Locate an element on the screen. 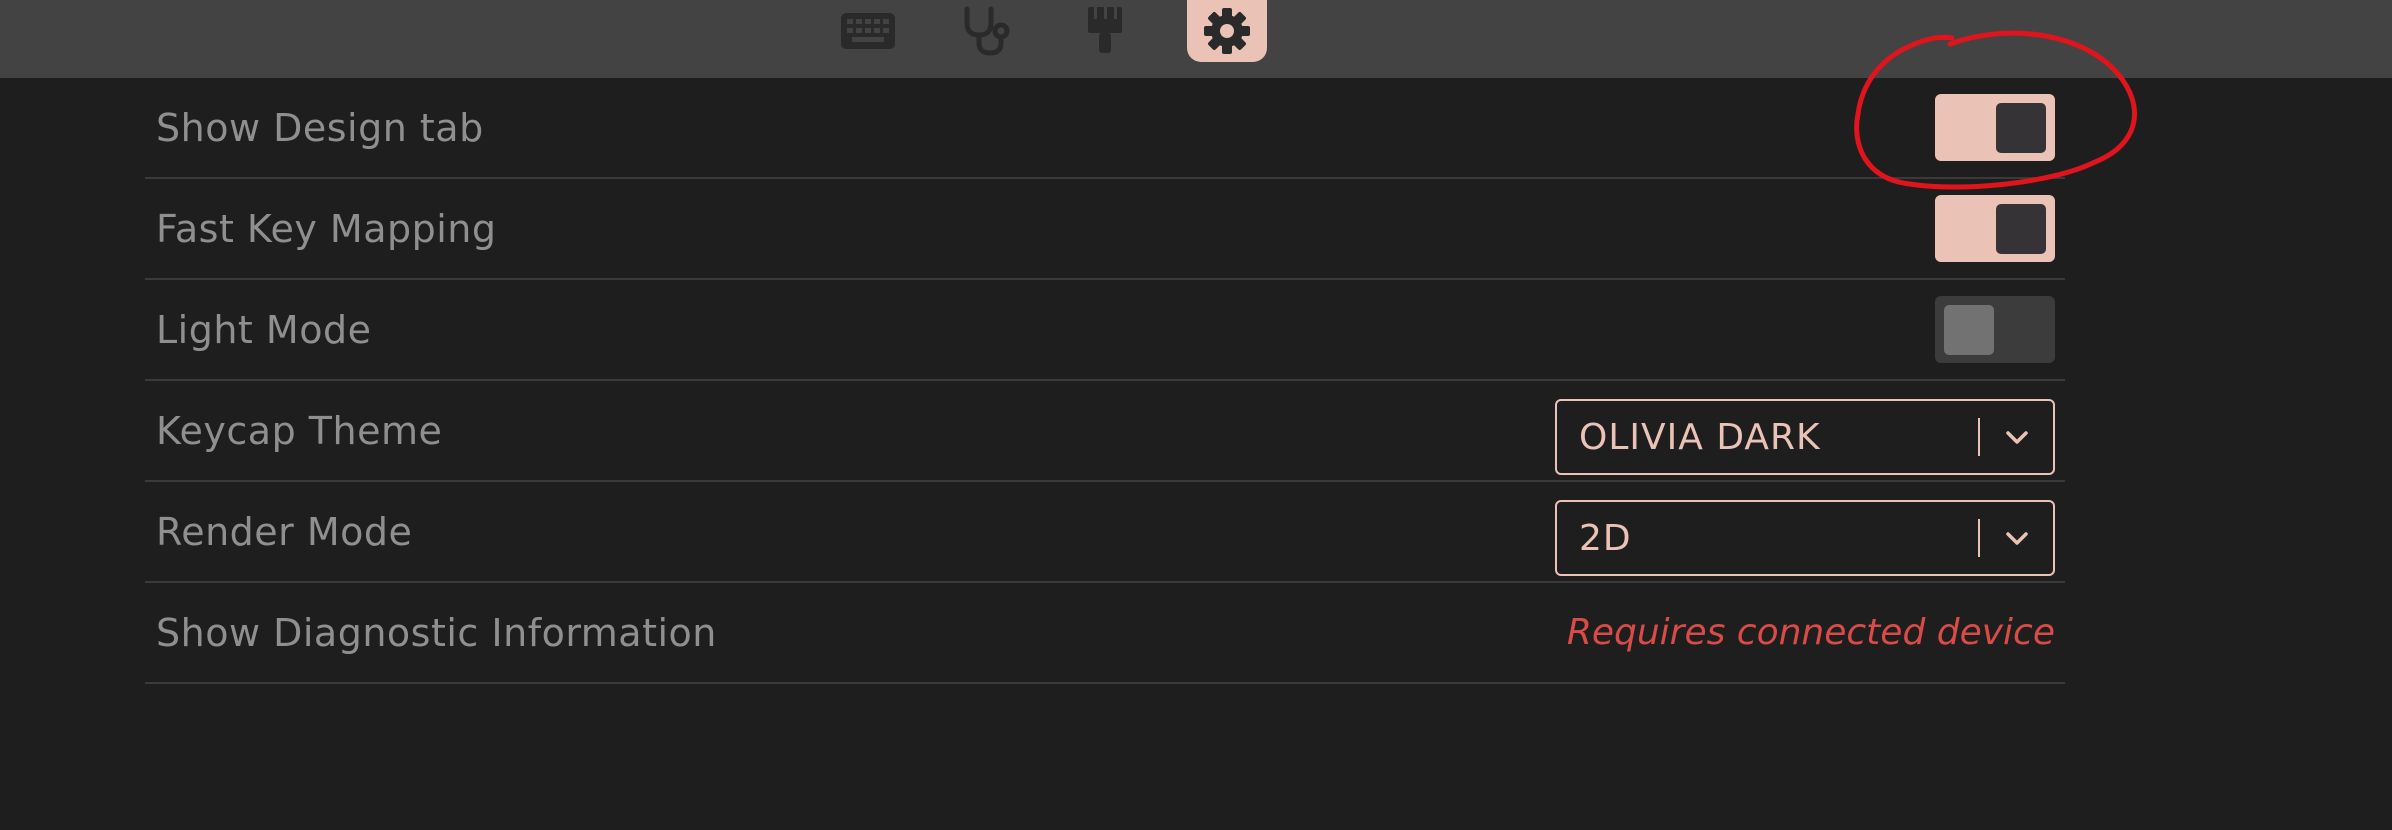 The width and height of the screenshot is (2392, 830). setting-label: Keycap Theme is located at coordinates (299, 430).